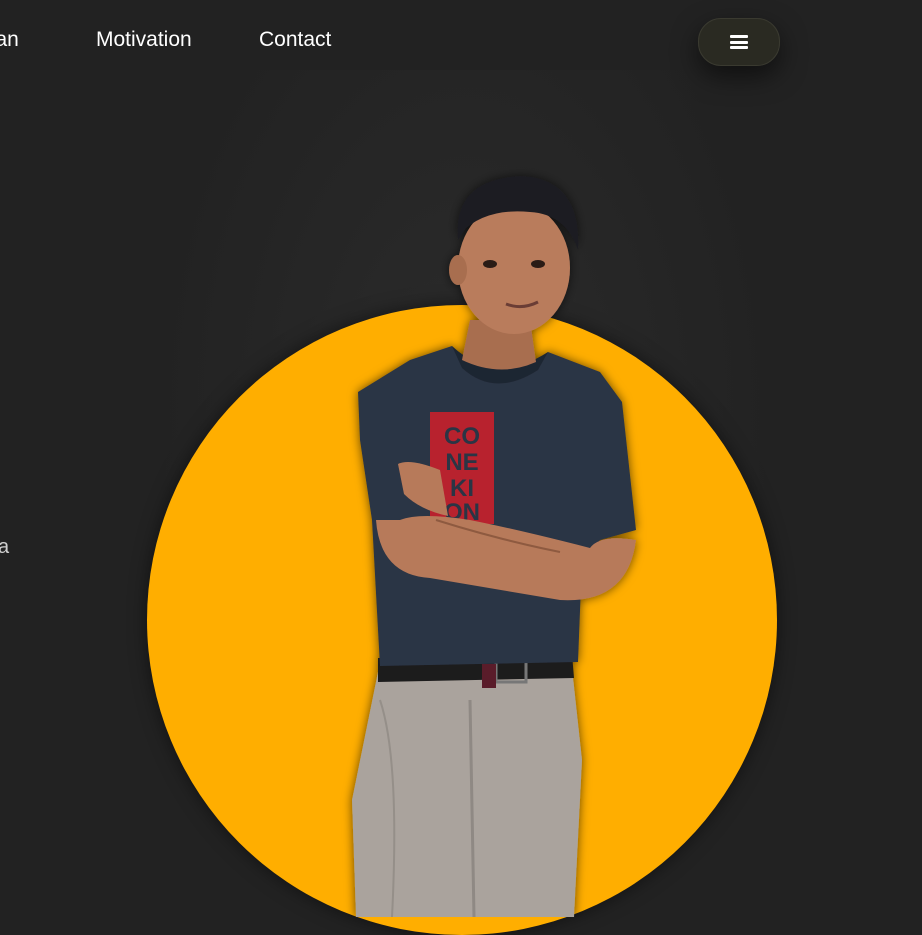  I want to click on svg-text: CO, so click(462, 436).